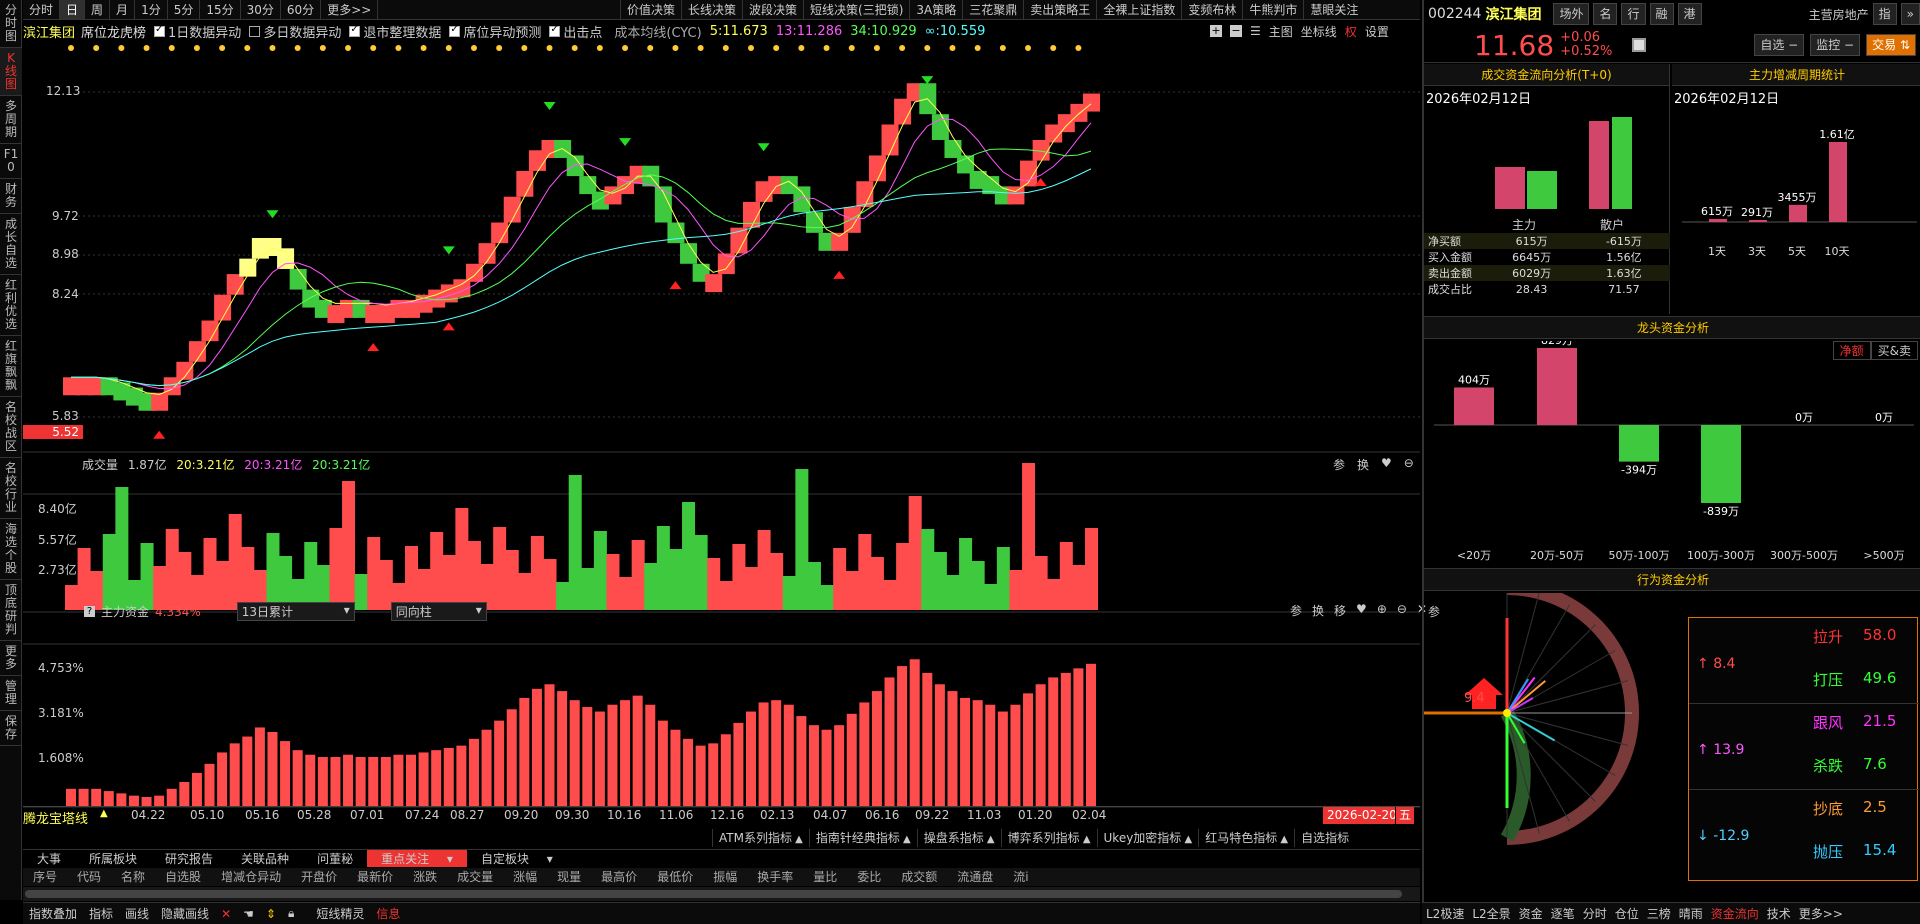  What do you see at coordinates (1138, 10) in the screenshot?
I see `strategy-menu-item: 全裸上证指数` at bounding box center [1138, 10].